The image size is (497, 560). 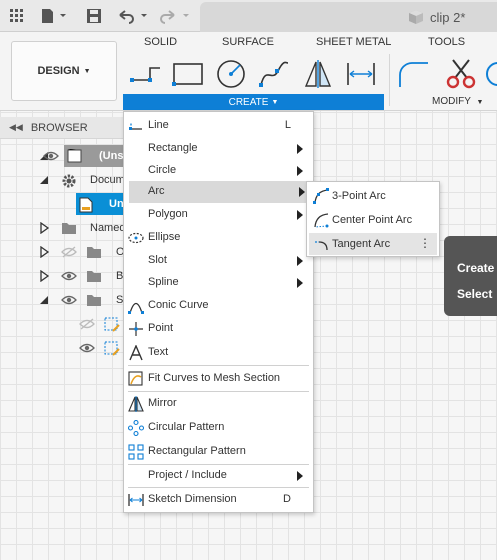 What do you see at coordinates (94, 16) in the screenshot?
I see `save-icon` at bounding box center [94, 16].